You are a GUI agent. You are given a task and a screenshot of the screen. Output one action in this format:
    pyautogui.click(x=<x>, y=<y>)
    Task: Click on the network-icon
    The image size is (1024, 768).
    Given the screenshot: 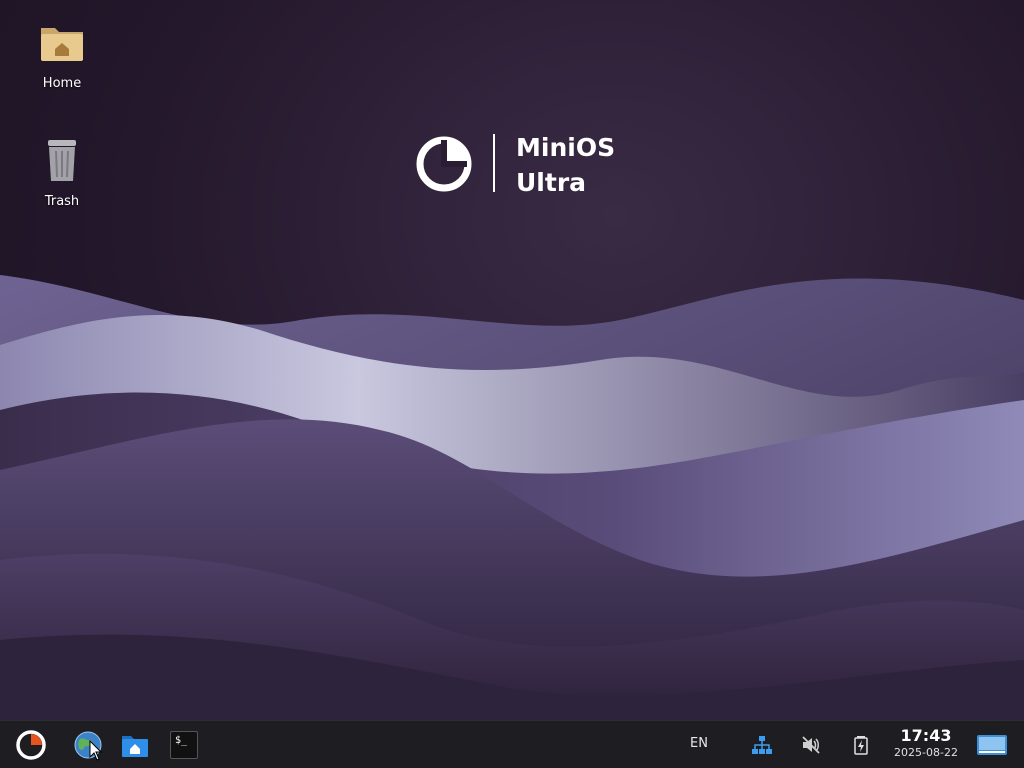 What is the action you would take?
    pyautogui.click(x=762, y=745)
    